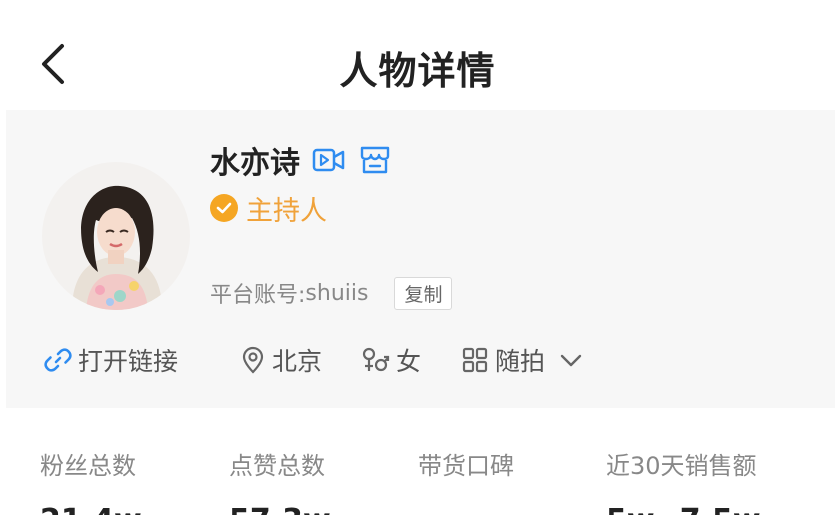 This screenshot has width=835, height=515. I want to click on page-title: 人物详情, so click(417, 71).